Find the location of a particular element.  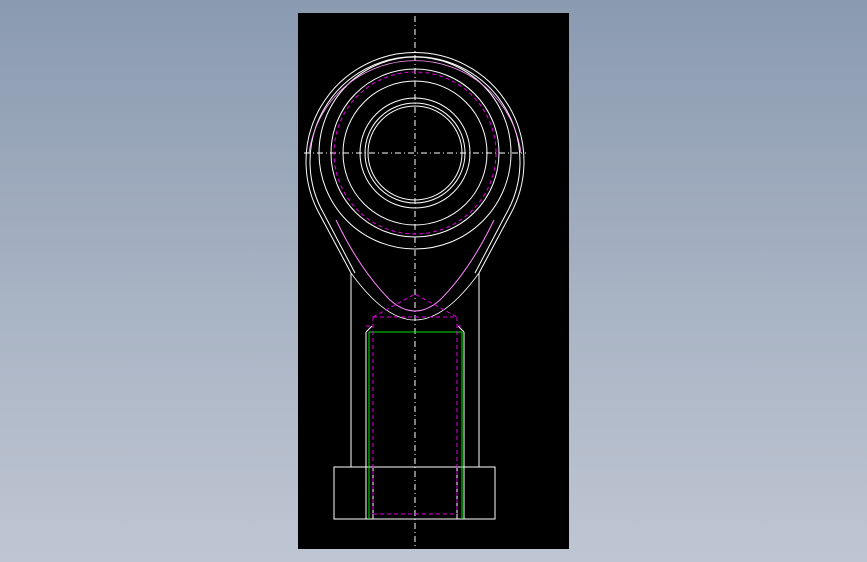

outer-edge-pink is located at coordinates (415, 107).